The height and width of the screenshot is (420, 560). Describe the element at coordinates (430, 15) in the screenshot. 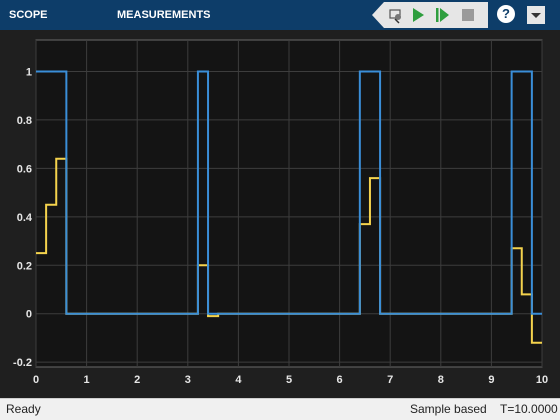

I see `simulation-controls` at that location.